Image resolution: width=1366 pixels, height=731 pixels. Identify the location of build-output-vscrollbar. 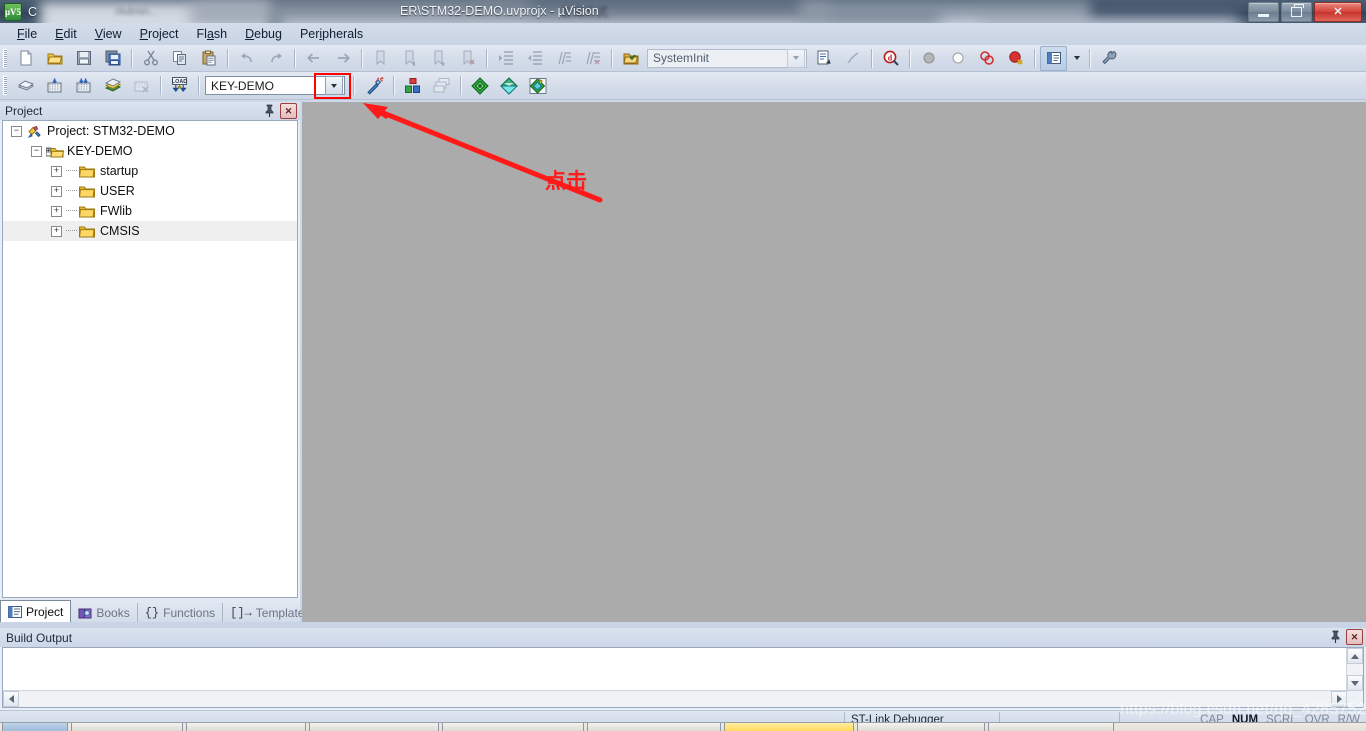
(1354, 669).